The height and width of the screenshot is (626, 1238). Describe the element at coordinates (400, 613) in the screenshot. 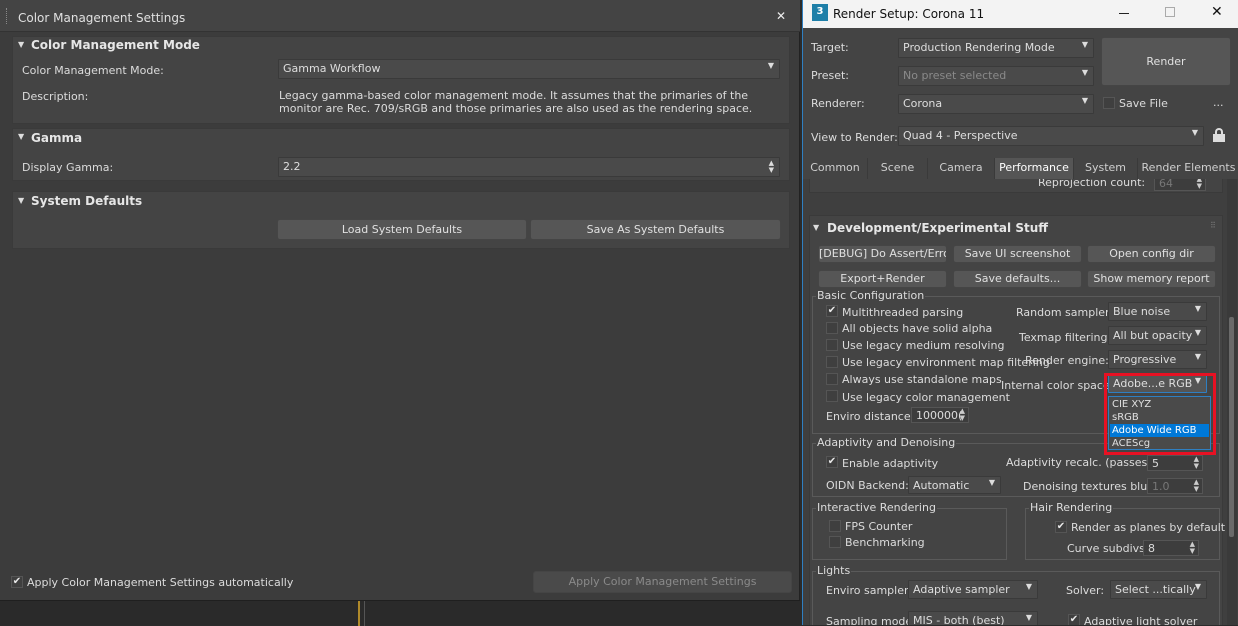

I see `viewport-strip` at that location.